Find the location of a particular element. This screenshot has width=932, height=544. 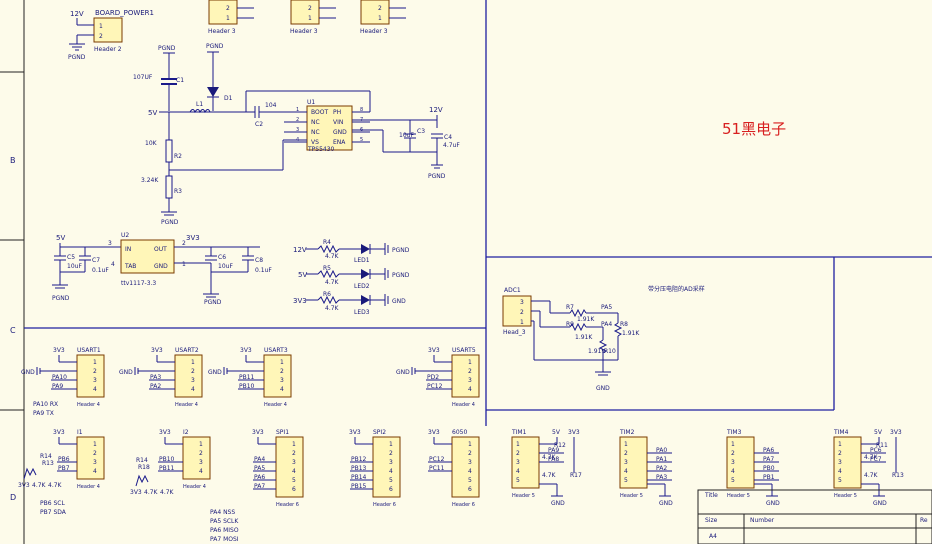

tim1-header-pull-vcc: 3V3 is located at coordinates (574, 432).